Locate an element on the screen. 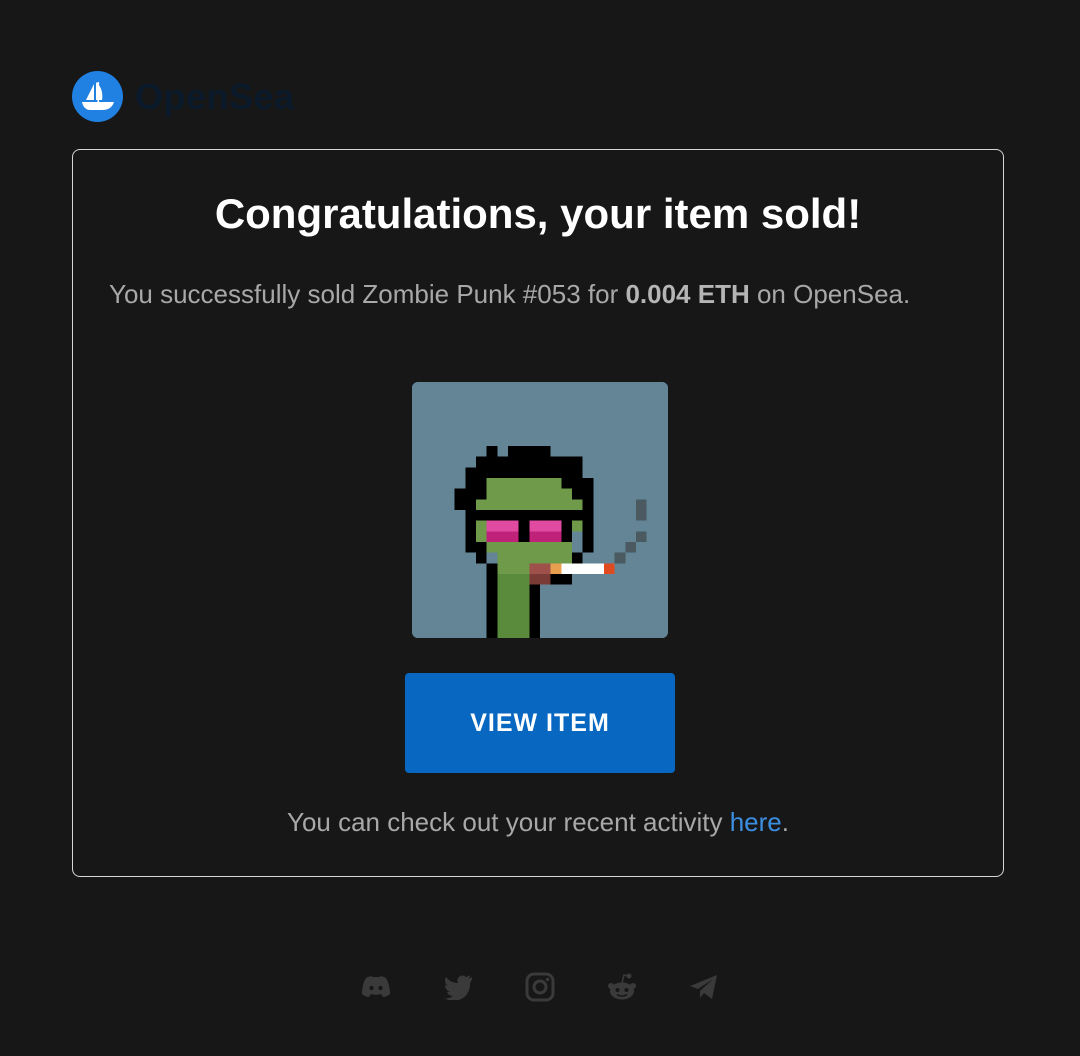  social-links is located at coordinates (540, 987).